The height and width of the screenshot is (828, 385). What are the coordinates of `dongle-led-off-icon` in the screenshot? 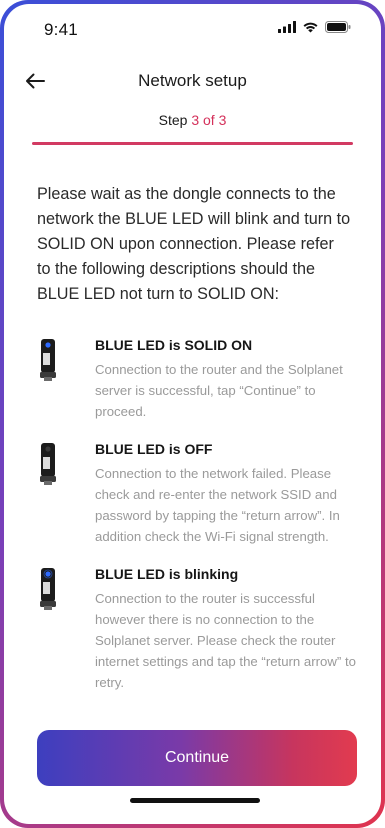 It's located at (48, 464).